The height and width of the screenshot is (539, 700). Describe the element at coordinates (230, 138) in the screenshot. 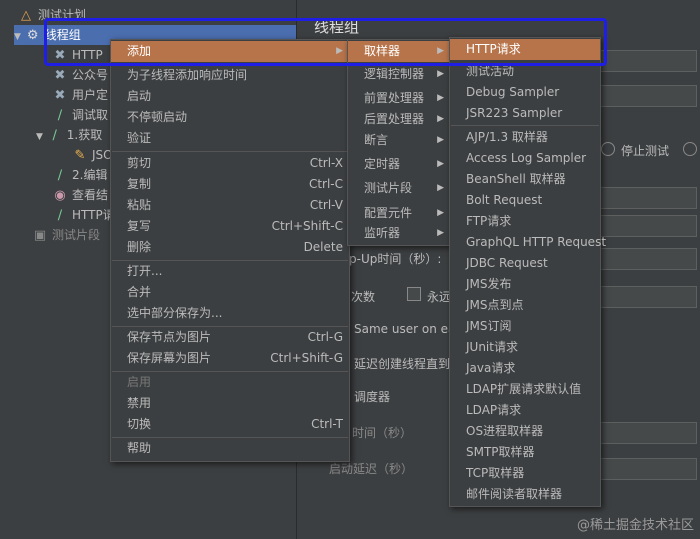

I see `menu-item-validate: 验证` at that location.